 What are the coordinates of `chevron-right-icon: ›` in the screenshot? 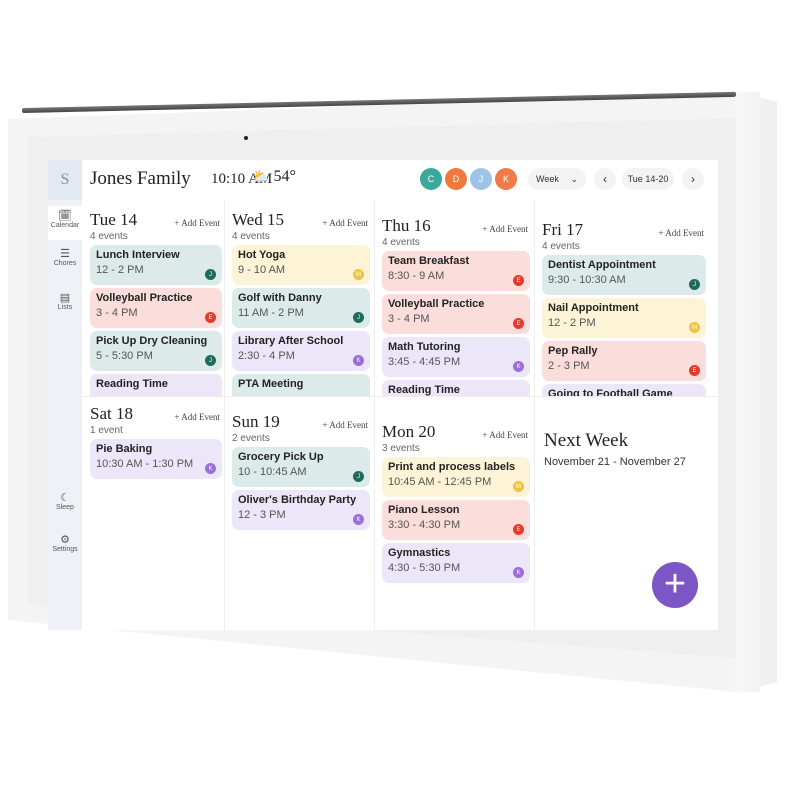 It's located at (693, 179).